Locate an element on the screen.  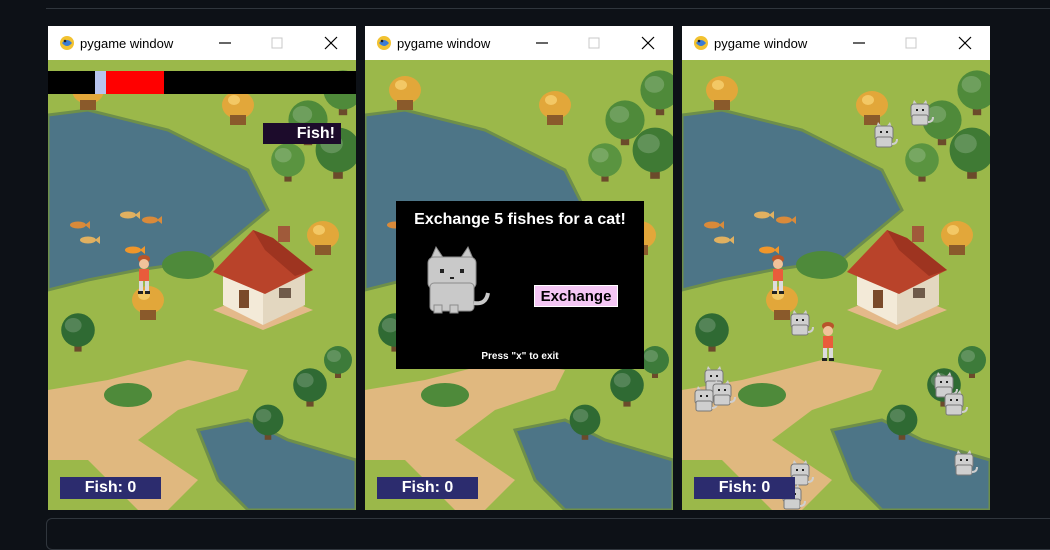
bottom-panel is located at coordinates (548, 534).